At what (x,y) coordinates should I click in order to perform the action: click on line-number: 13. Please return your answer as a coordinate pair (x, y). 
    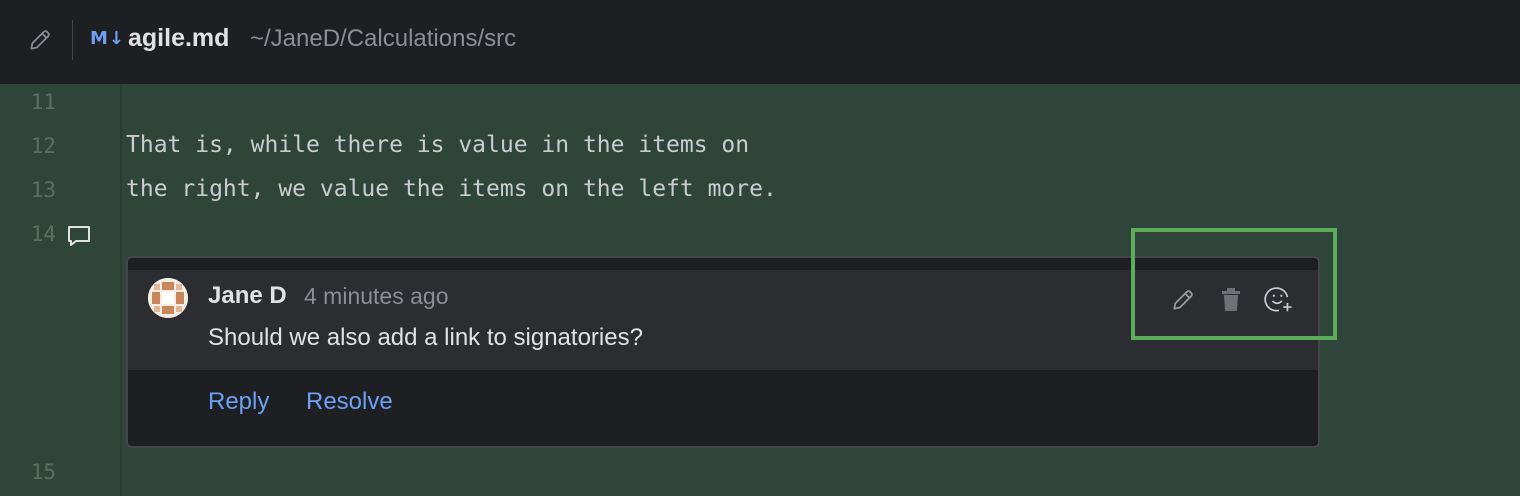
    Looking at the image, I should click on (43, 190).